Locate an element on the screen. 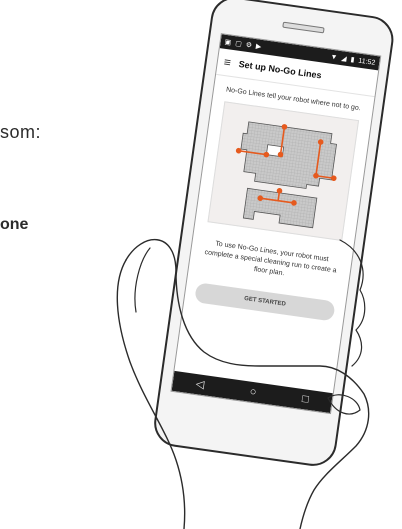  hand-finger-detail is located at coordinates (142, 280).